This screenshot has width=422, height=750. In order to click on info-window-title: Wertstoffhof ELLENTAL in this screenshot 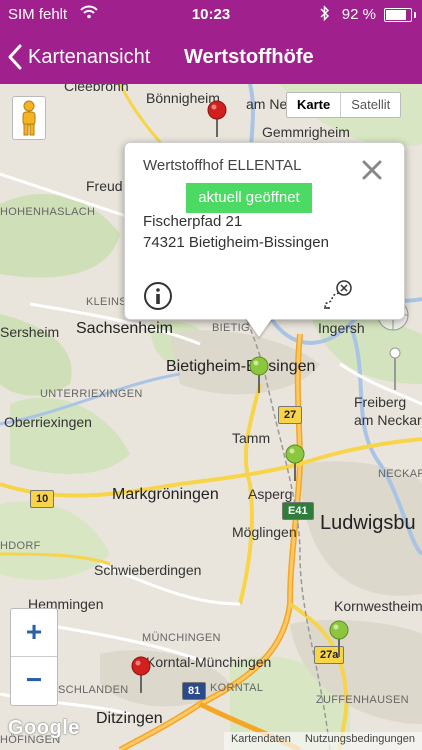, I will do `click(222, 165)`.